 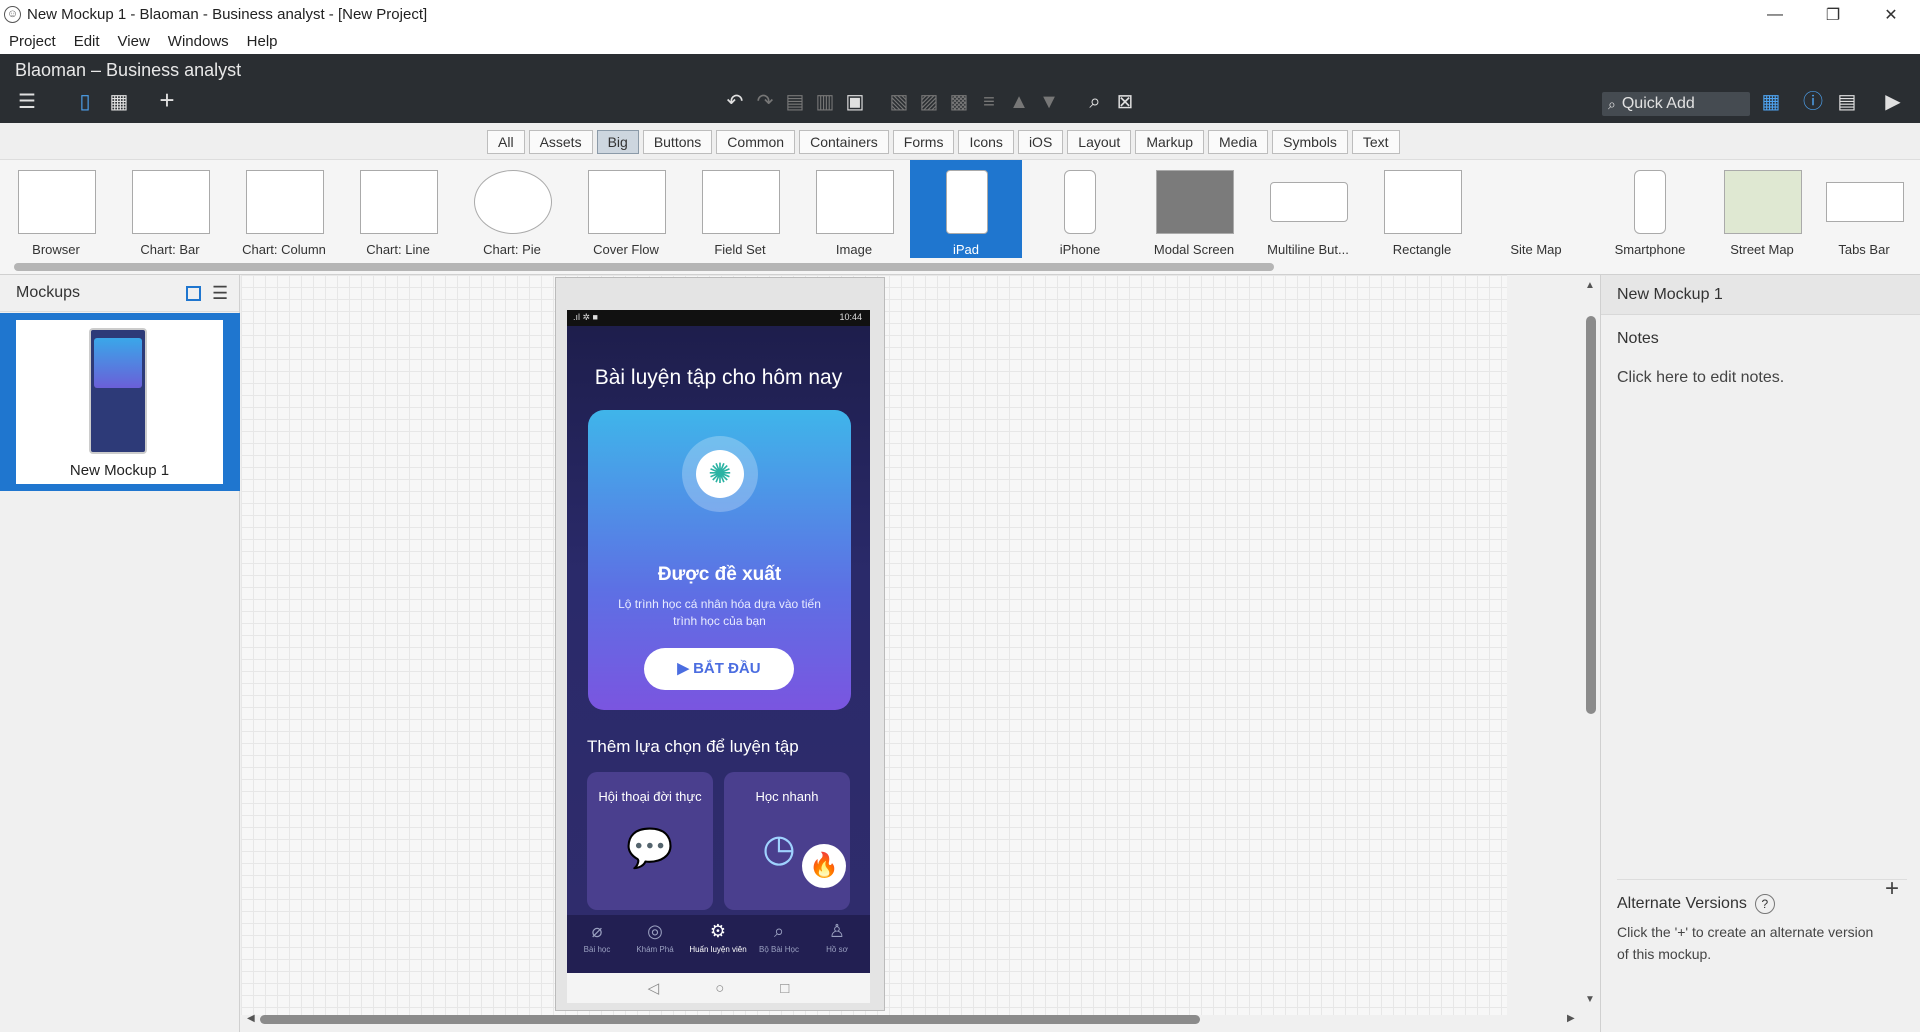 I want to click on app-logo-icon: ☺, so click(x=12, y=14).